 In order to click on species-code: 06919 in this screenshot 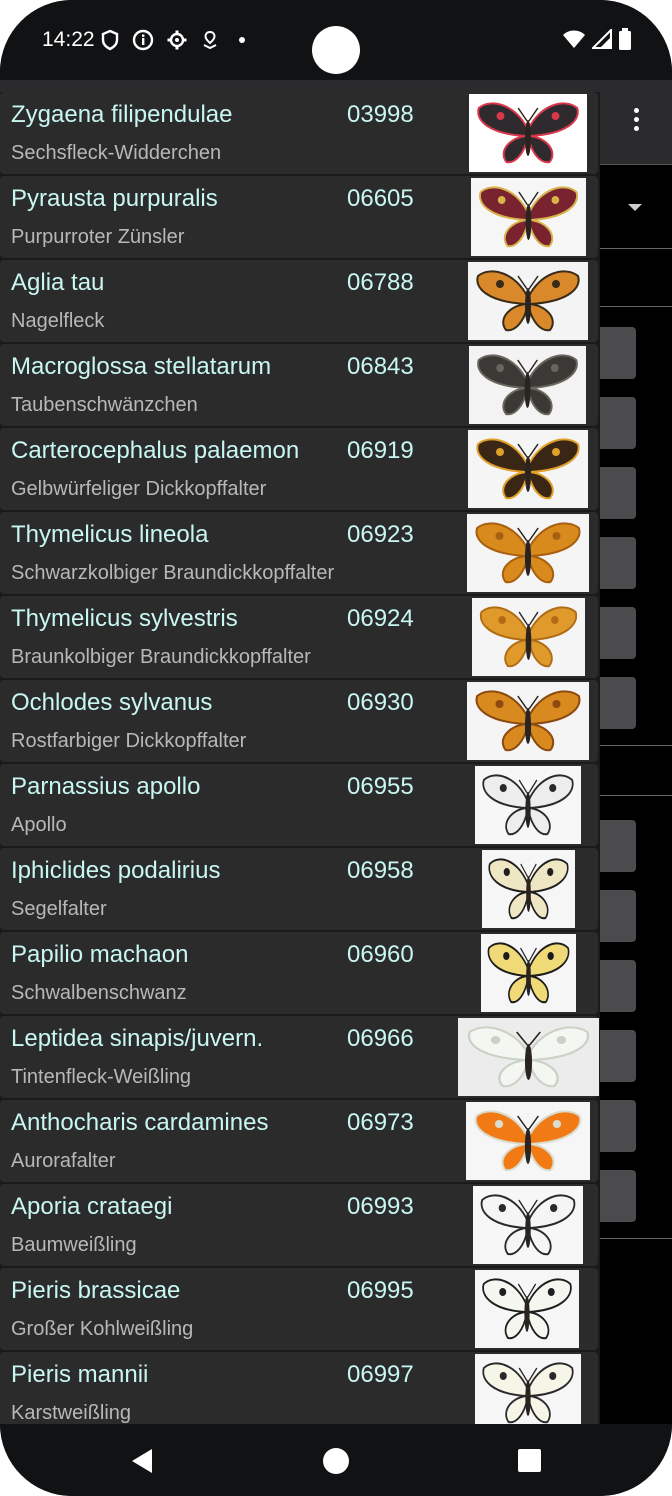, I will do `click(380, 450)`.